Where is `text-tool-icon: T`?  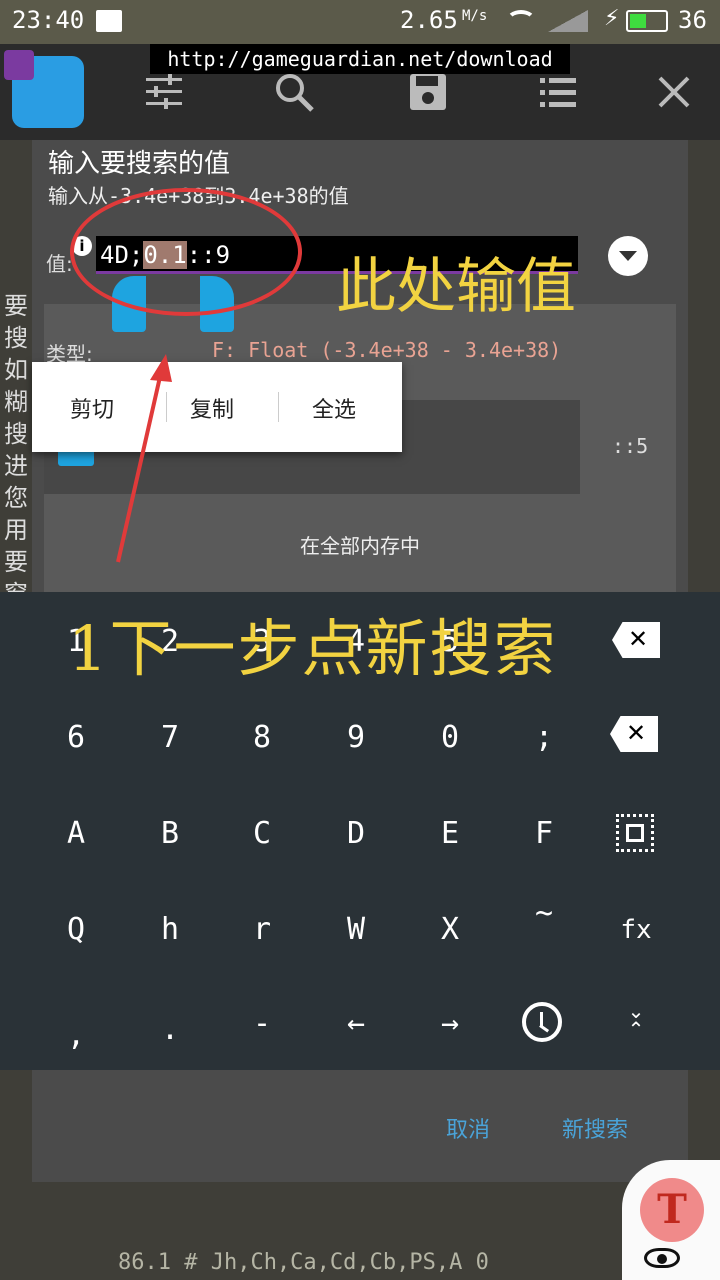 text-tool-icon: T is located at coordinates (672, 1210).